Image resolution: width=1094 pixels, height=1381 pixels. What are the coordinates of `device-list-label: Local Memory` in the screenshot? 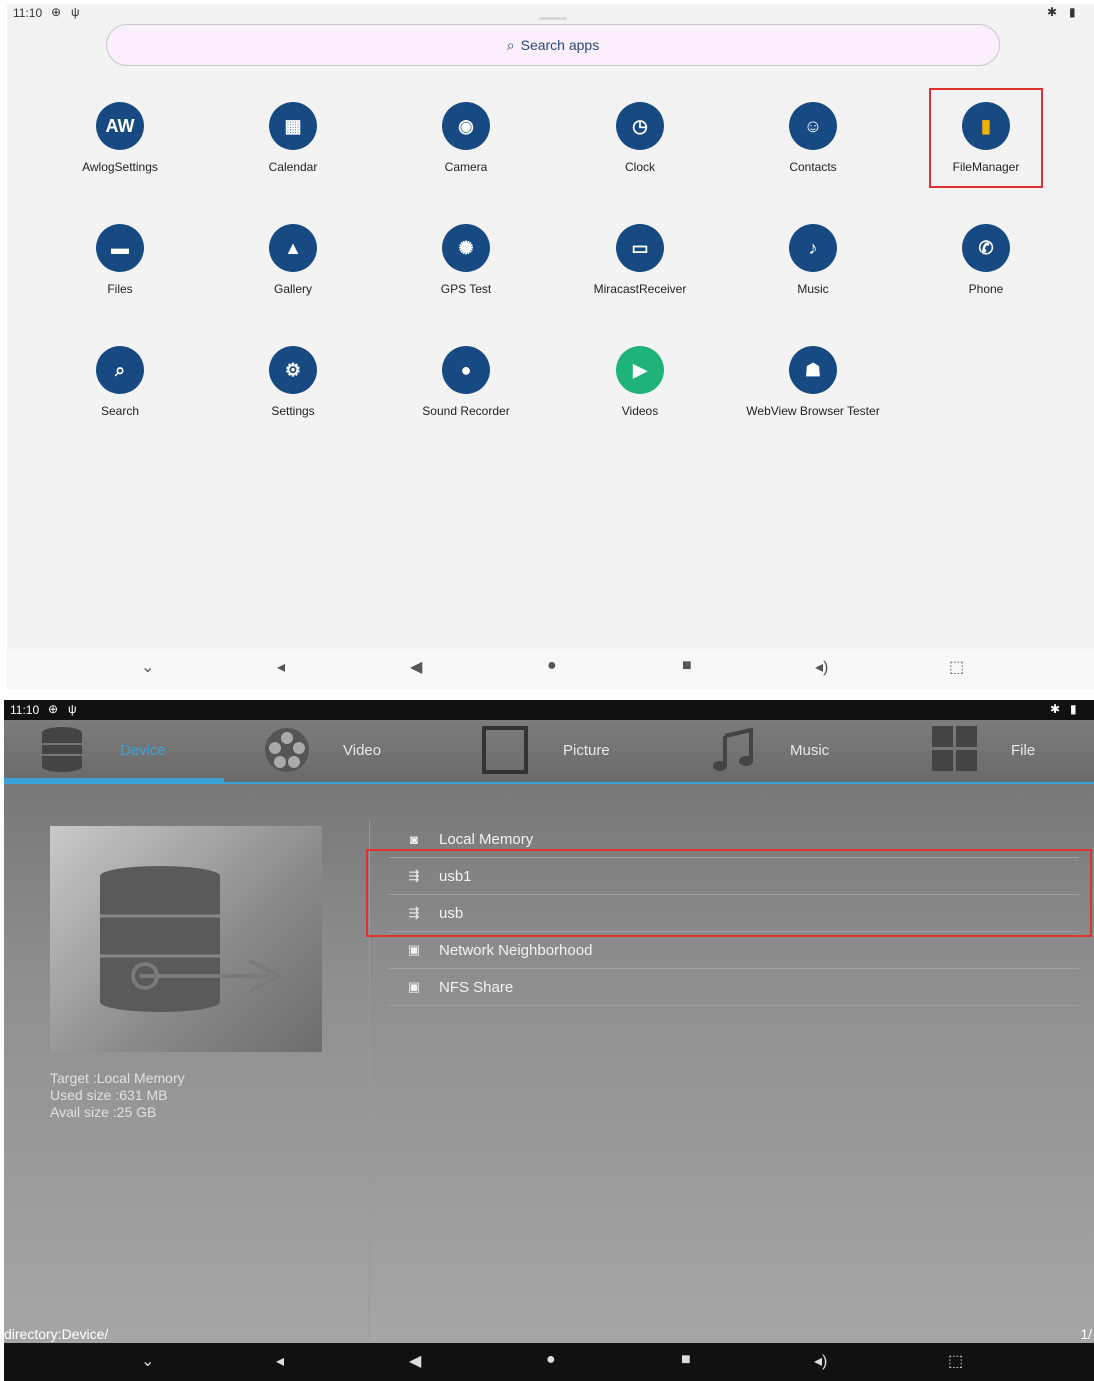 It's located at (486, 839).